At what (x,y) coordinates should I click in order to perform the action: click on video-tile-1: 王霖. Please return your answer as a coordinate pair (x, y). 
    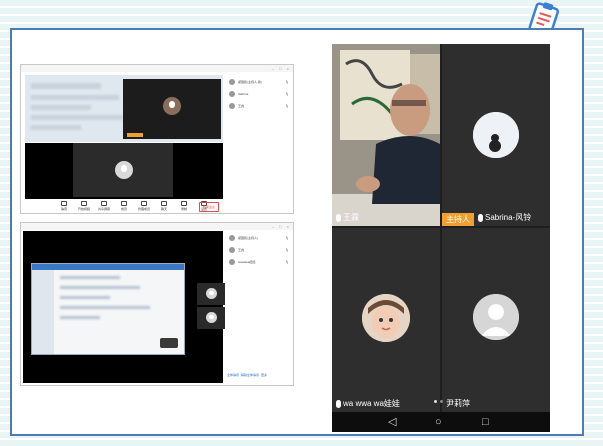
    Looking at the image, I should click on (386, 135).